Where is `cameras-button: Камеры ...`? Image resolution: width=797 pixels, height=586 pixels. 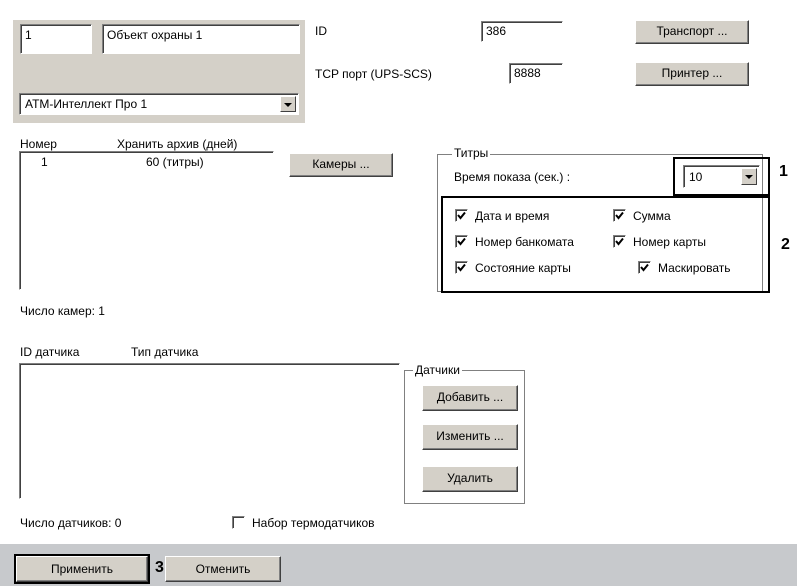 cameras-button: Камеры ... is located at coordinates (341, 165).